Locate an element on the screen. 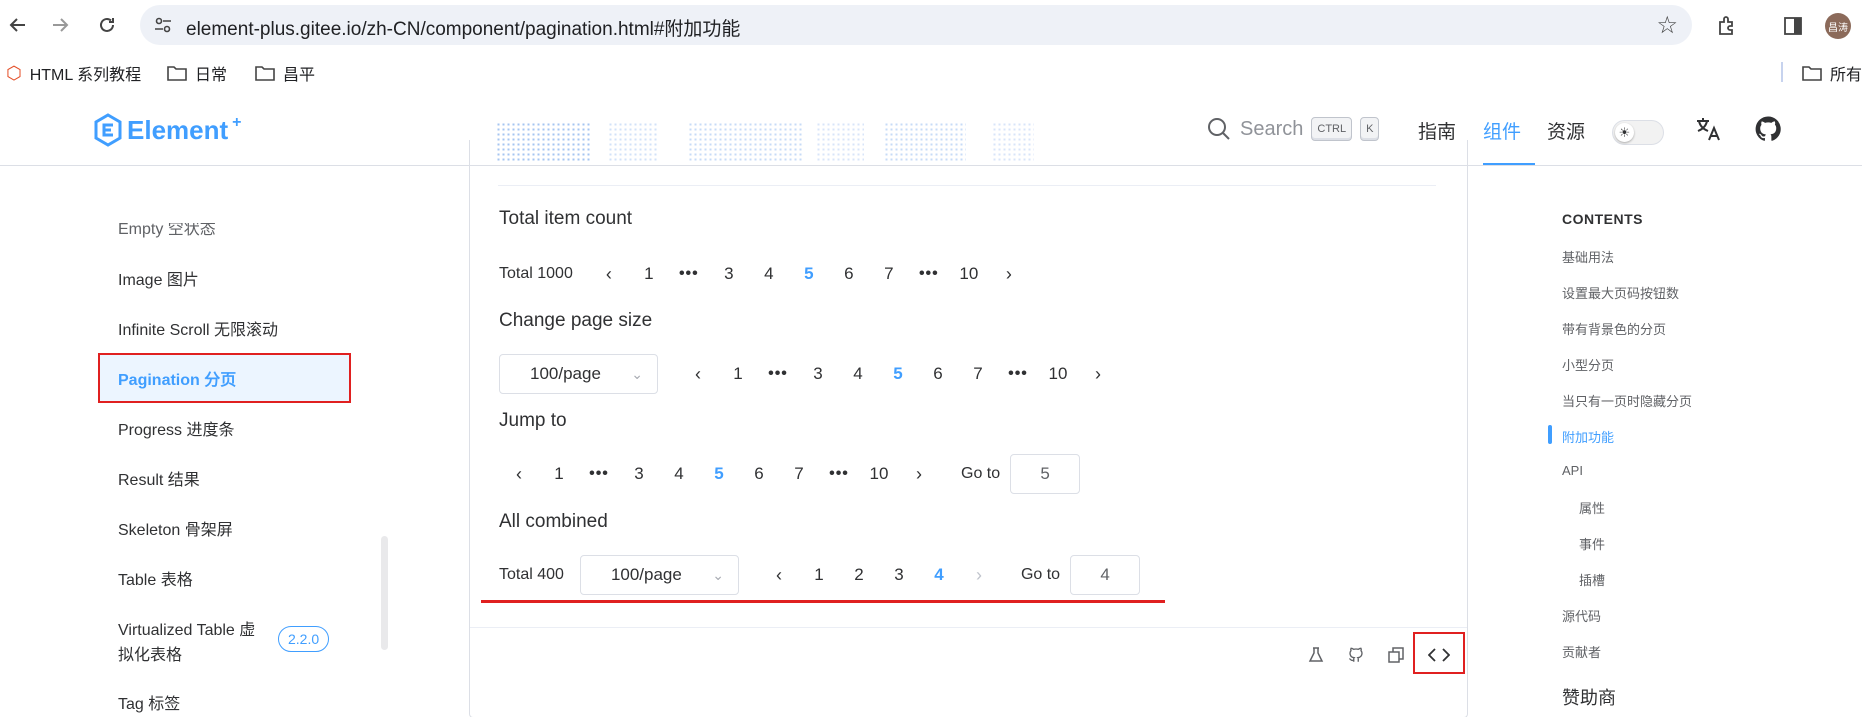 The width and height of the screenshot is (1862, 717). element-logo: Element + is located at coordinates (167, 130).